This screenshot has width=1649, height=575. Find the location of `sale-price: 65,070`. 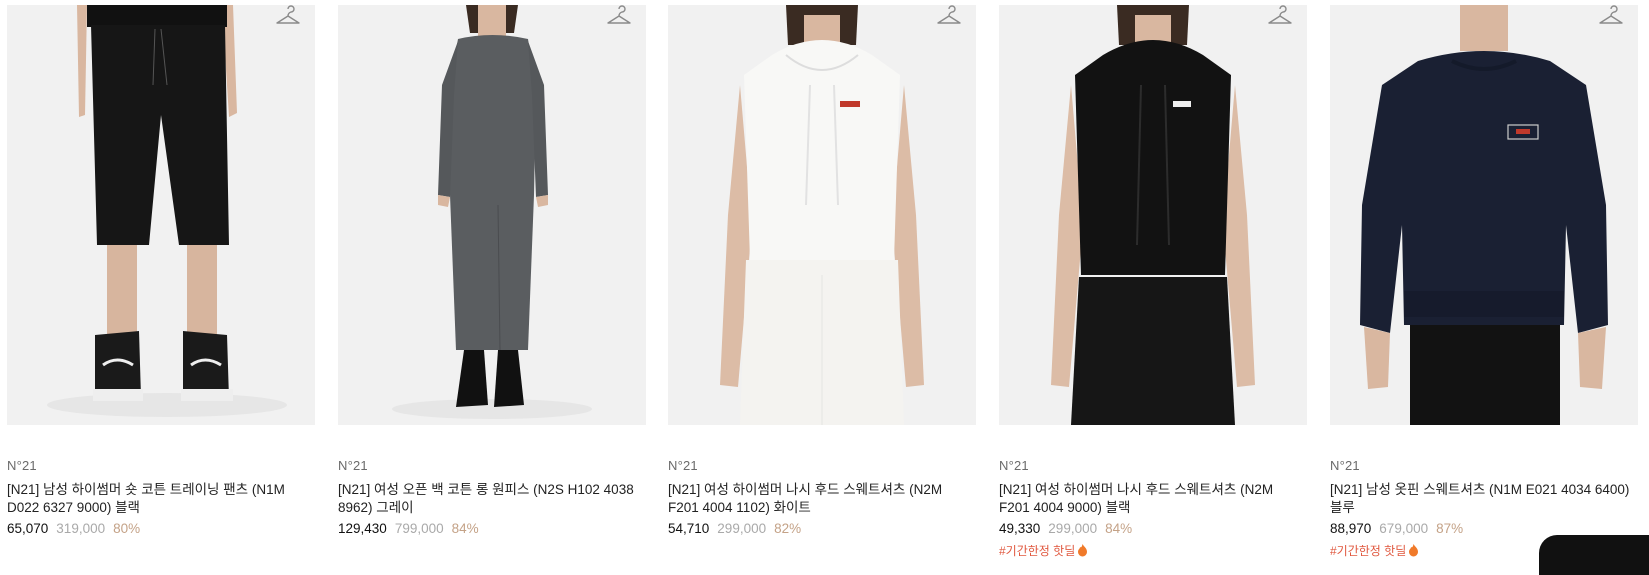

sale-price: 65,070 is located at coordinates (28, 528).